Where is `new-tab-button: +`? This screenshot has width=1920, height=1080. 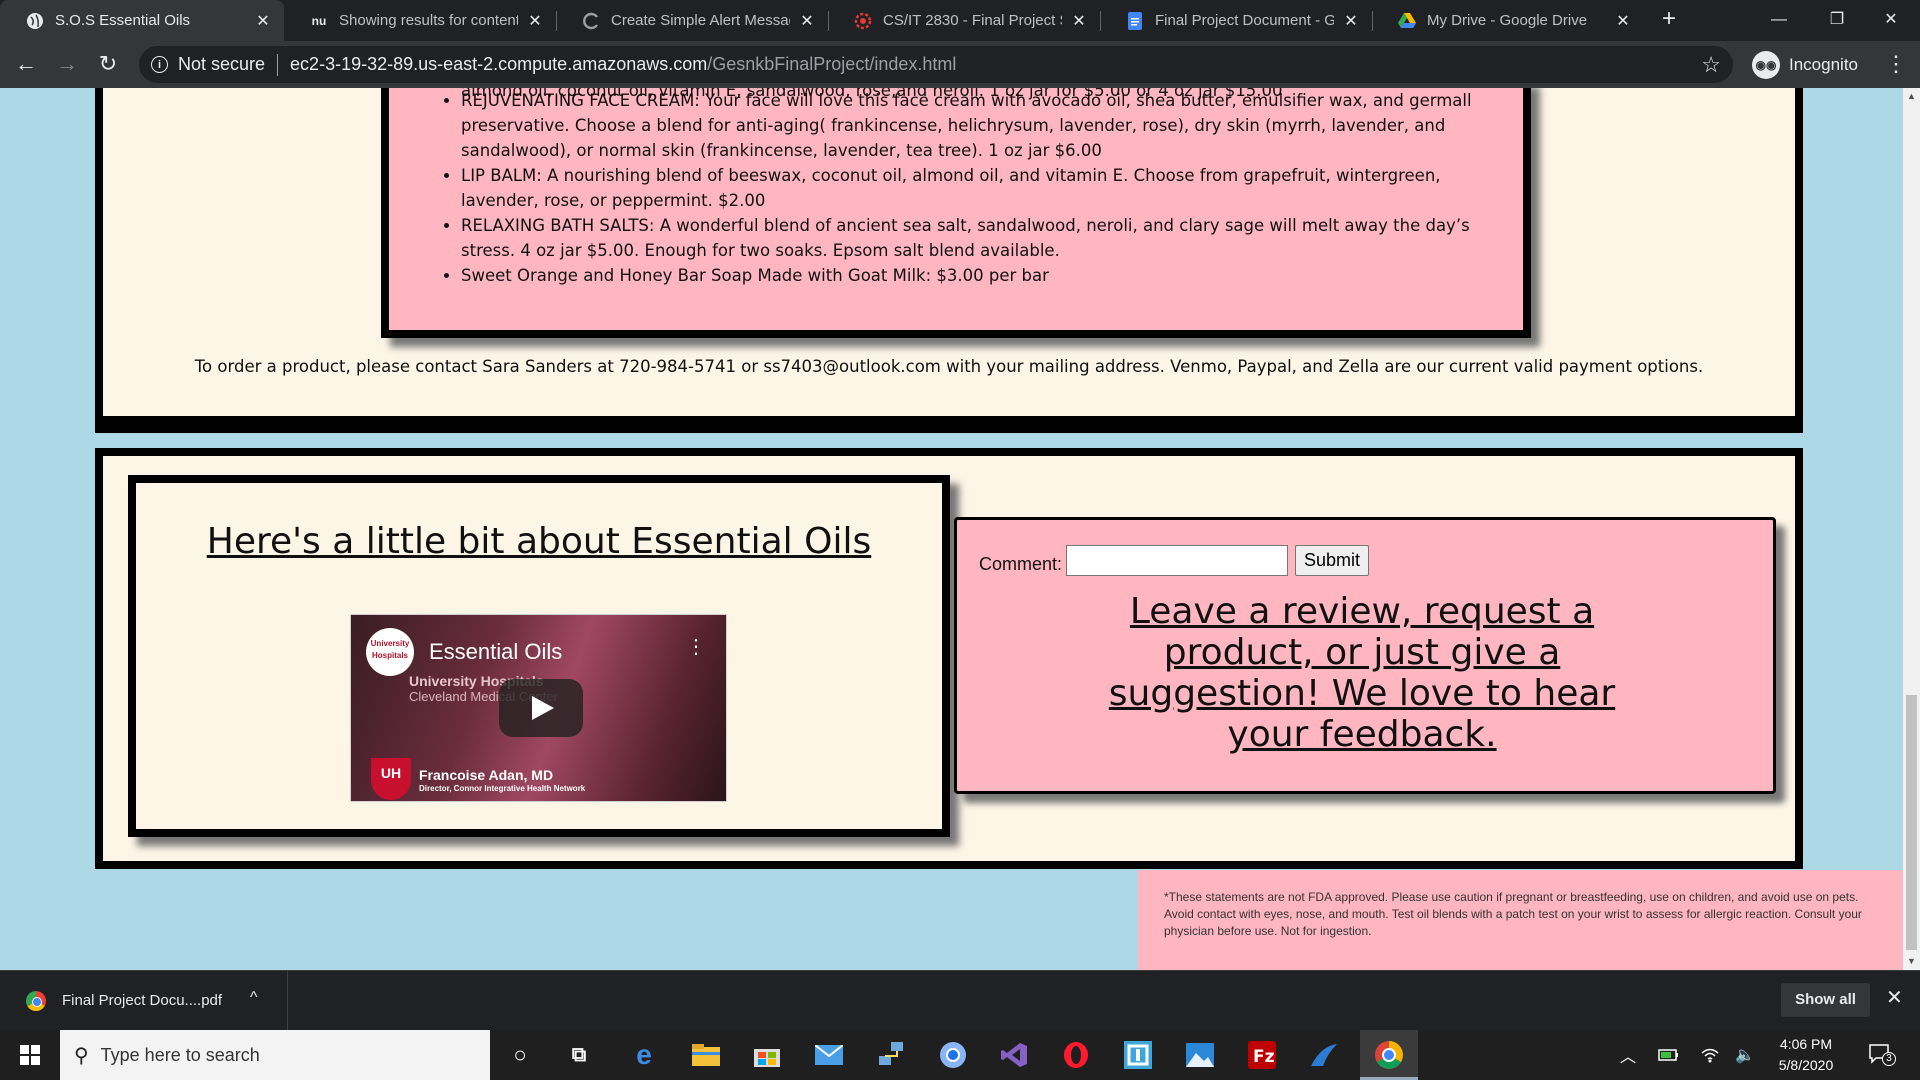
new-tab-button: + is located at coordinates (1669, 20).